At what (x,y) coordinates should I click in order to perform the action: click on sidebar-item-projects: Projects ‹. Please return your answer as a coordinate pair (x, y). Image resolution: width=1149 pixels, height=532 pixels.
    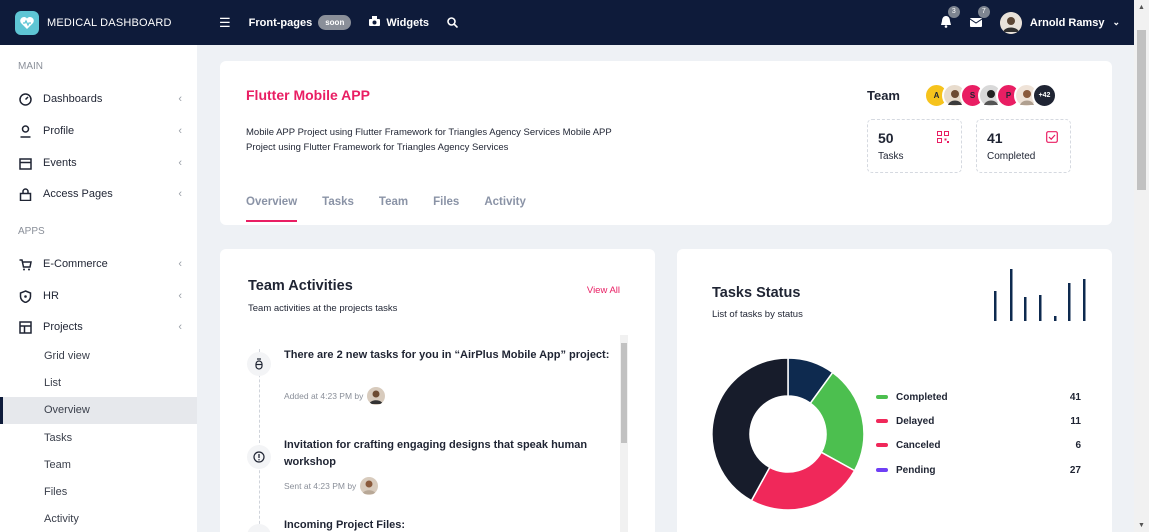
    Looking at the image, I should click on (98, 327).